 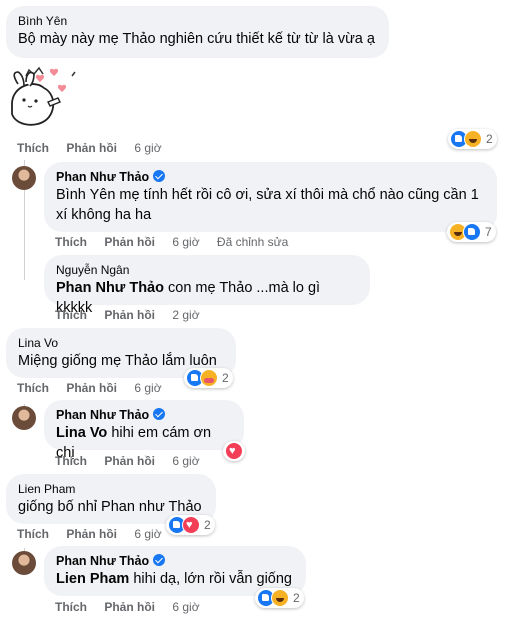 I want to click on comment-text: Lien Pham hihi dạ, lớn rồi vẫn giống, so click(x=174, y=579).